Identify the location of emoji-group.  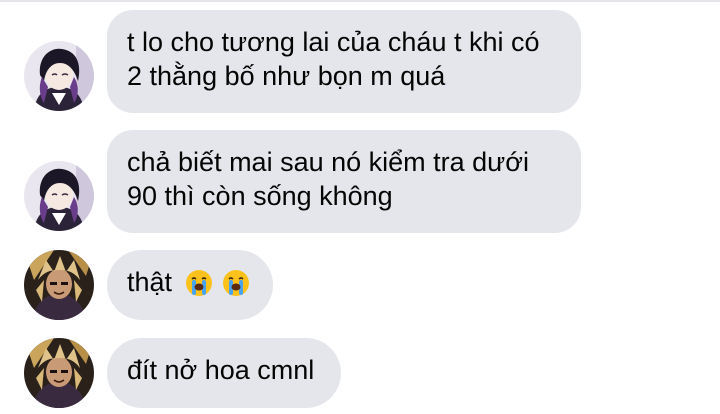
(218, 284).